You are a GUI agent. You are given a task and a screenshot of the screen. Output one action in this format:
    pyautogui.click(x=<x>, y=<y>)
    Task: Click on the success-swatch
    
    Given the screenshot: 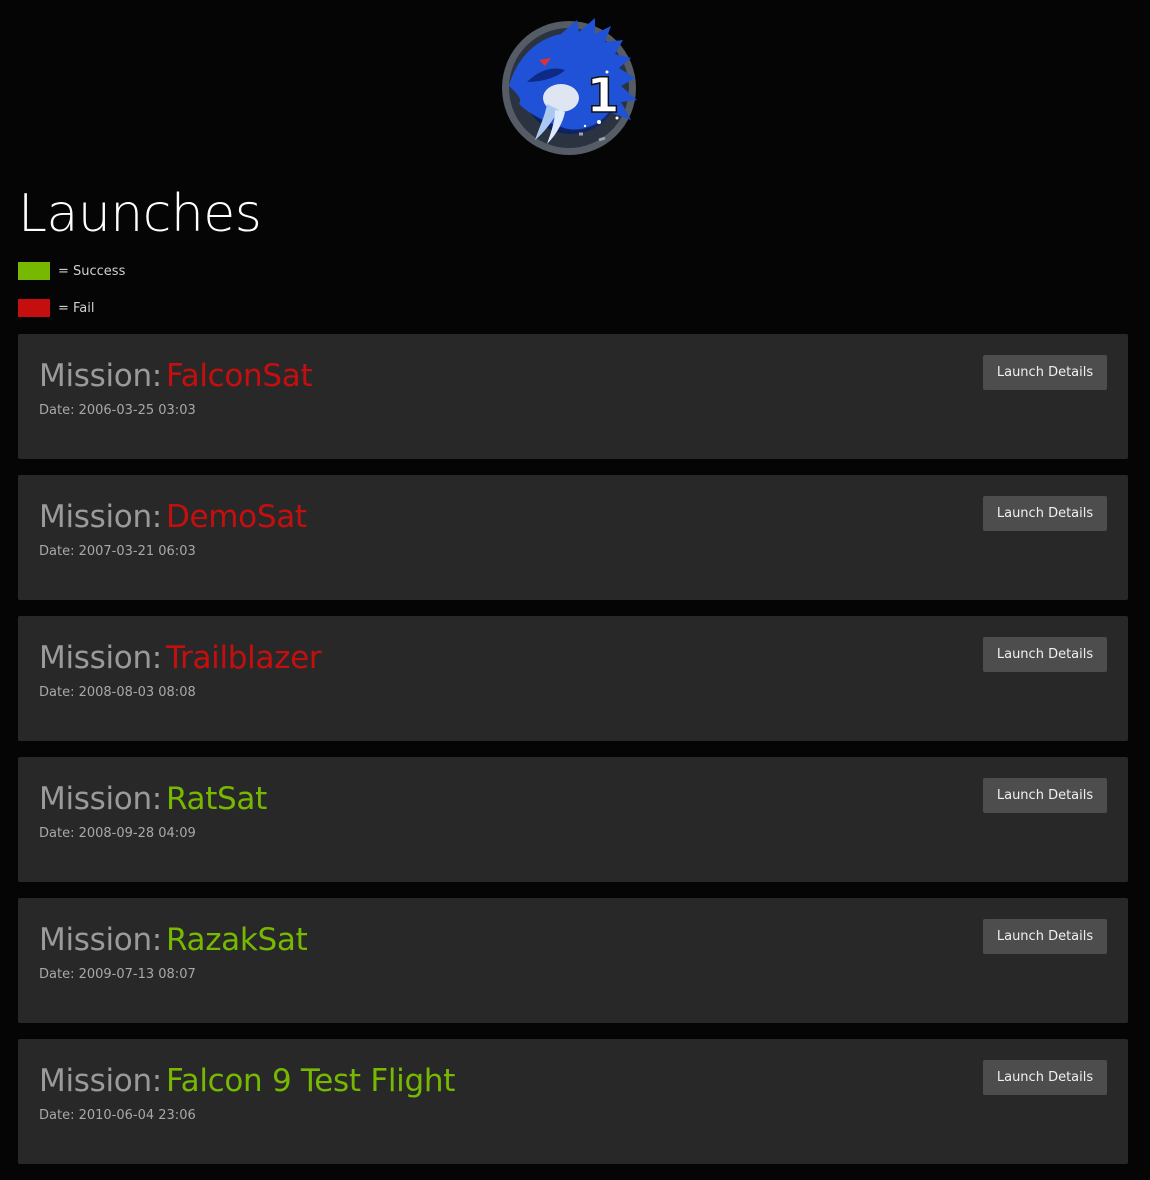 What is the action you would take?
    pyautogui.click(x=34, y=271)
    